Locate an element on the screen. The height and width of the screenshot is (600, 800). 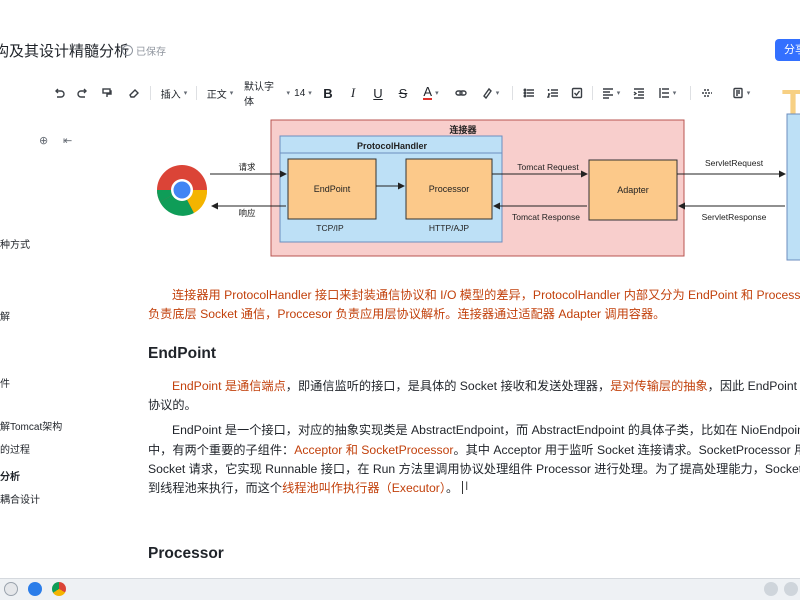
container-box is located at coordinates (793, 187).